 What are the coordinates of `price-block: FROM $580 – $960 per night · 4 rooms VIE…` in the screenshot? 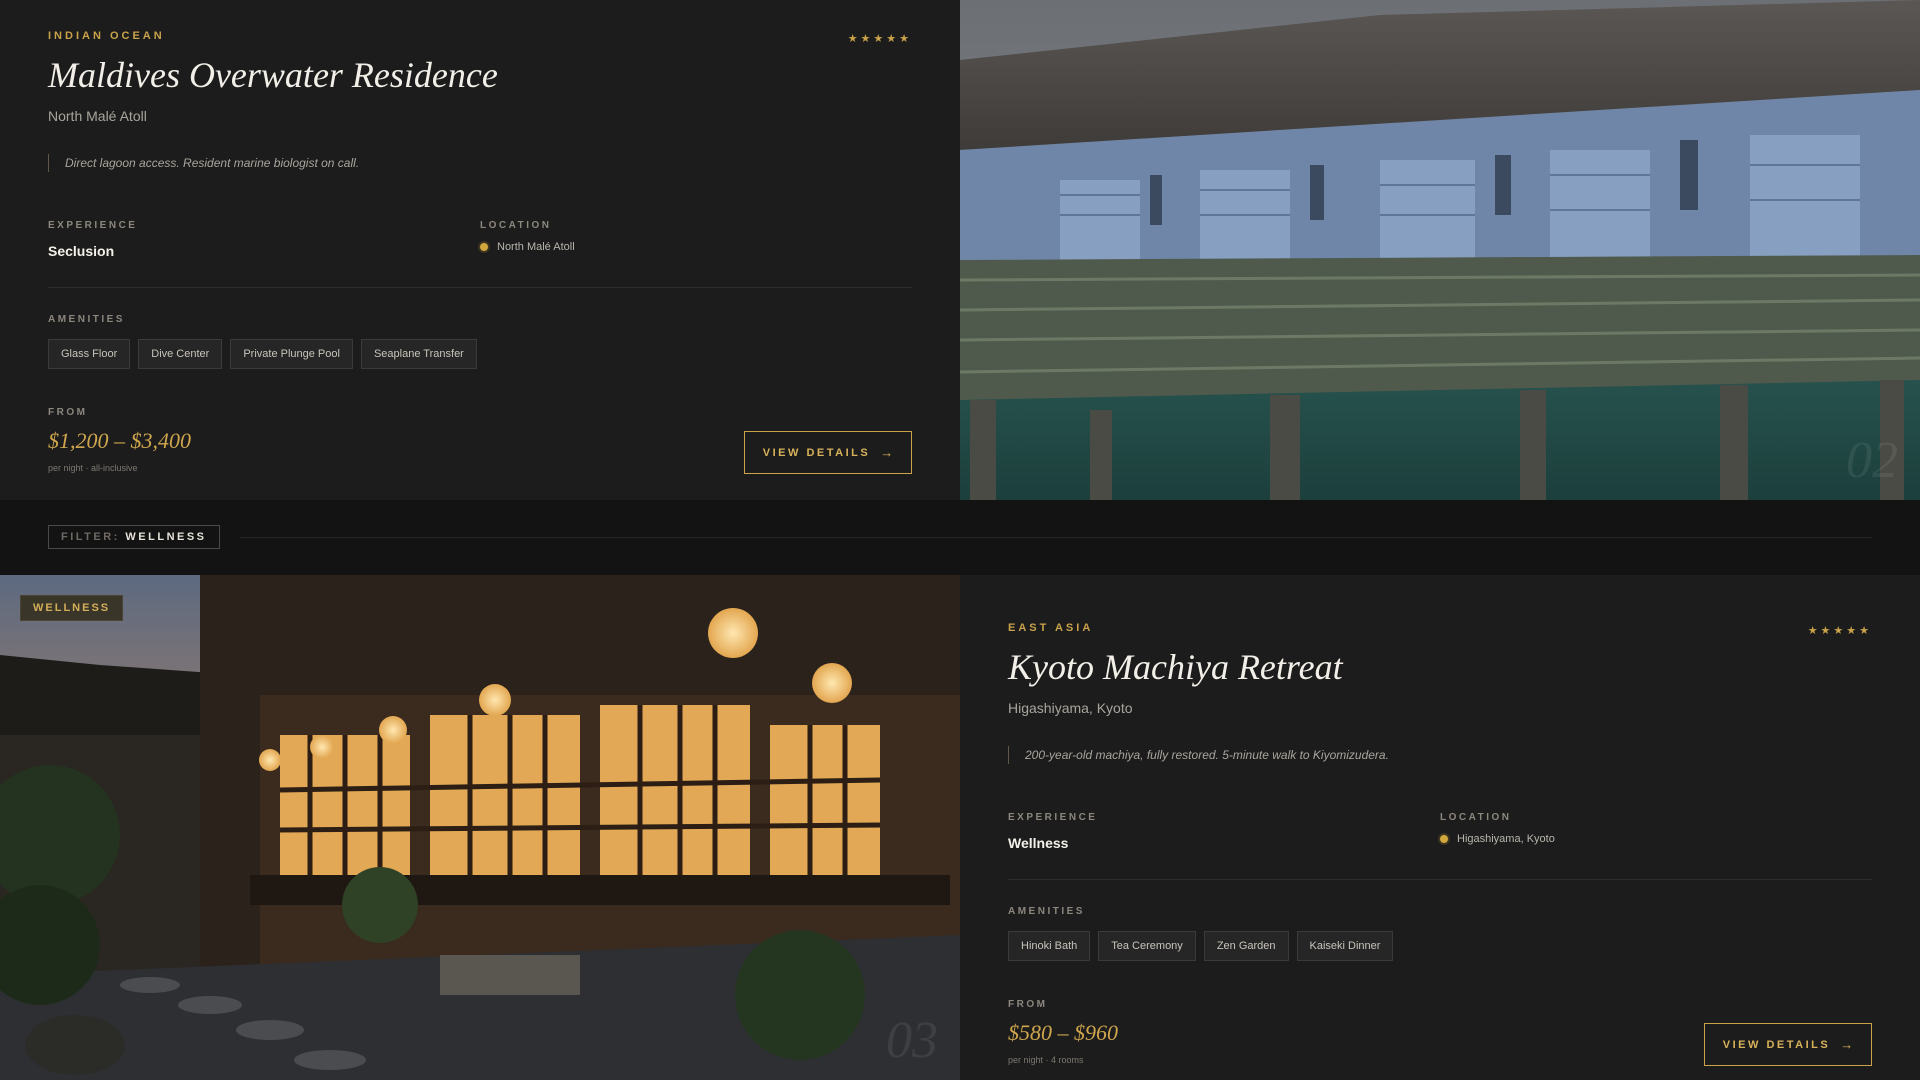 It's located at (1440, 1032).